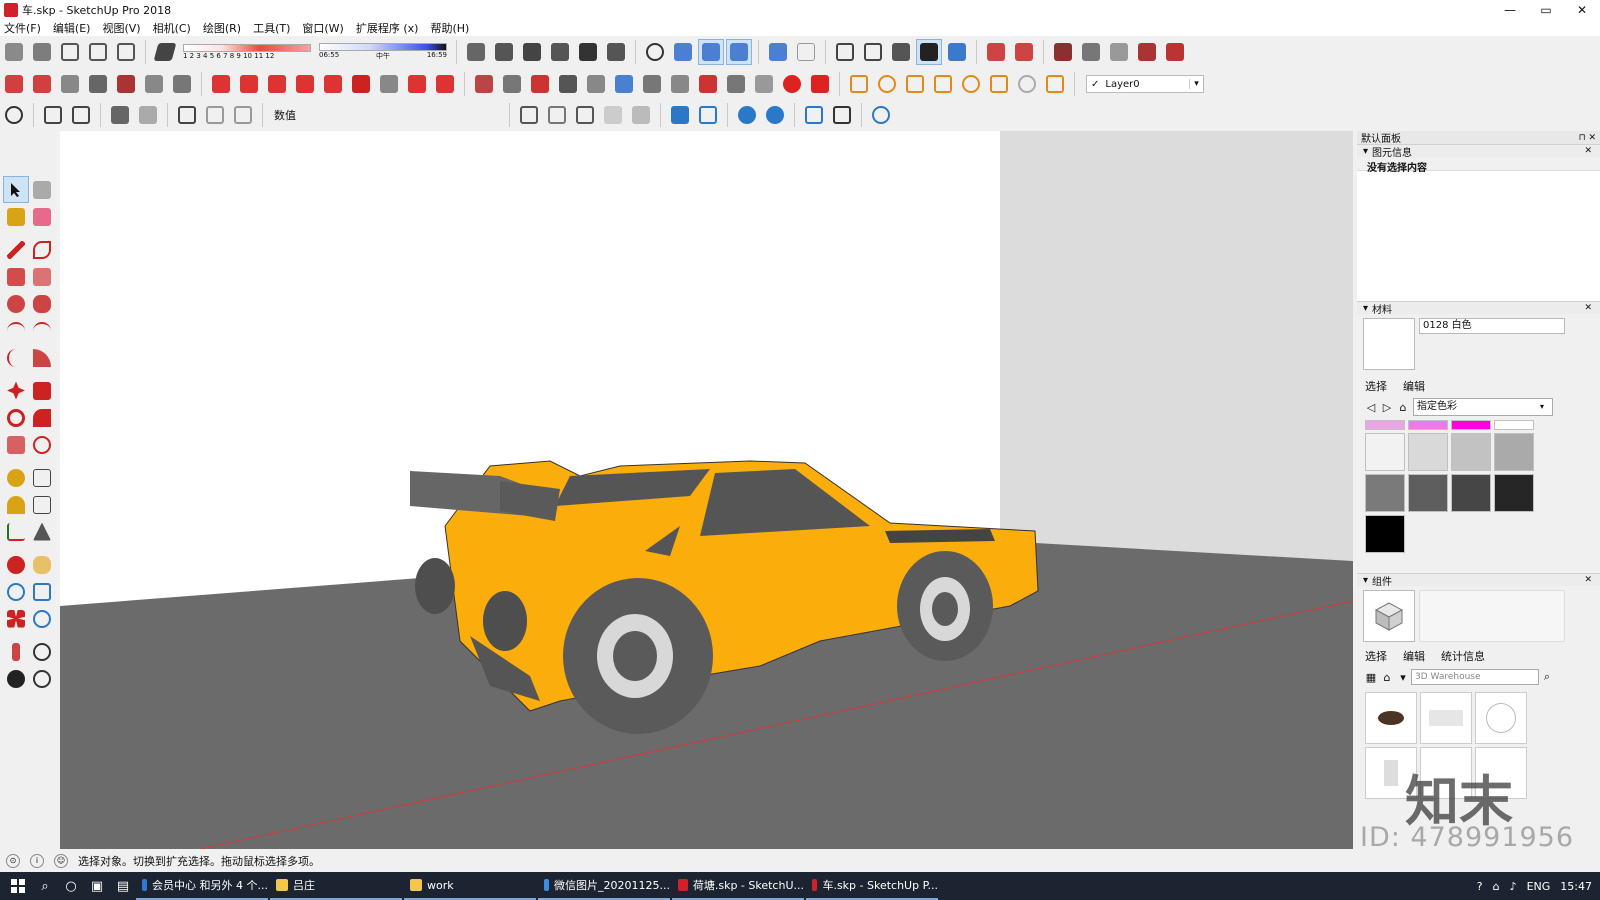 The width and height of the screenshot is (1600, 900). What do you see at coordinates (449, 28) in the screenshot?
I see `menu-help: 帮助(H)` at bounding box center [449, 28].